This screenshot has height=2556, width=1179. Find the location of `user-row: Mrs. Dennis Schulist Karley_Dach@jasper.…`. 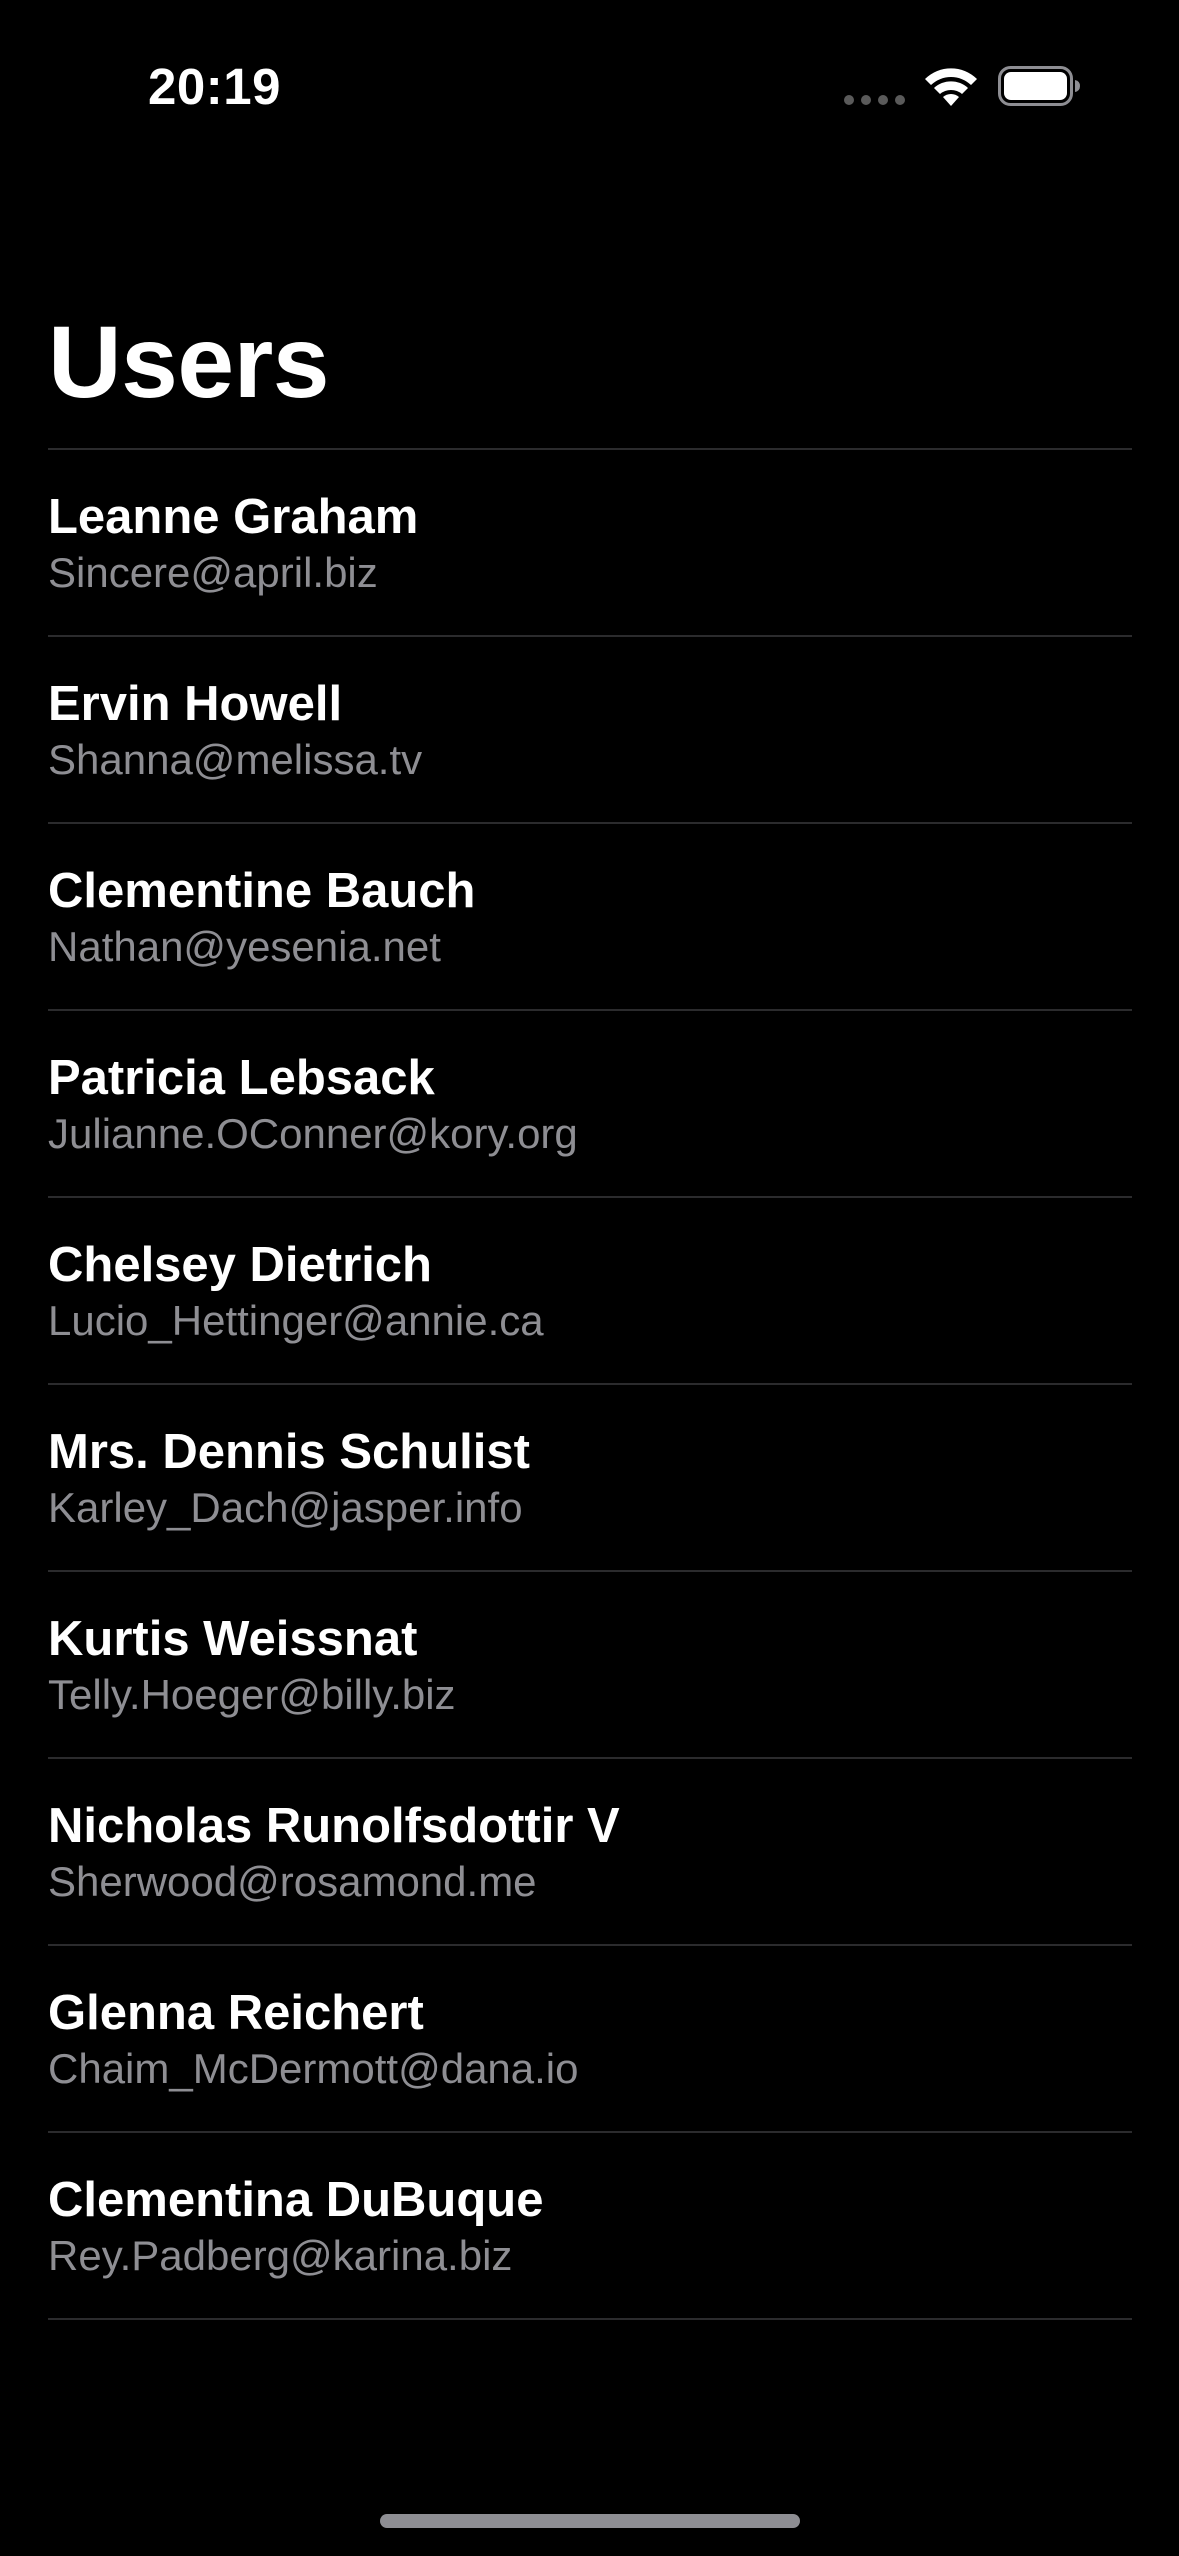

user-row: Mrs. Dennis Schulist Karley_Dach@jasper.… is located at coordinates (590, 1476).